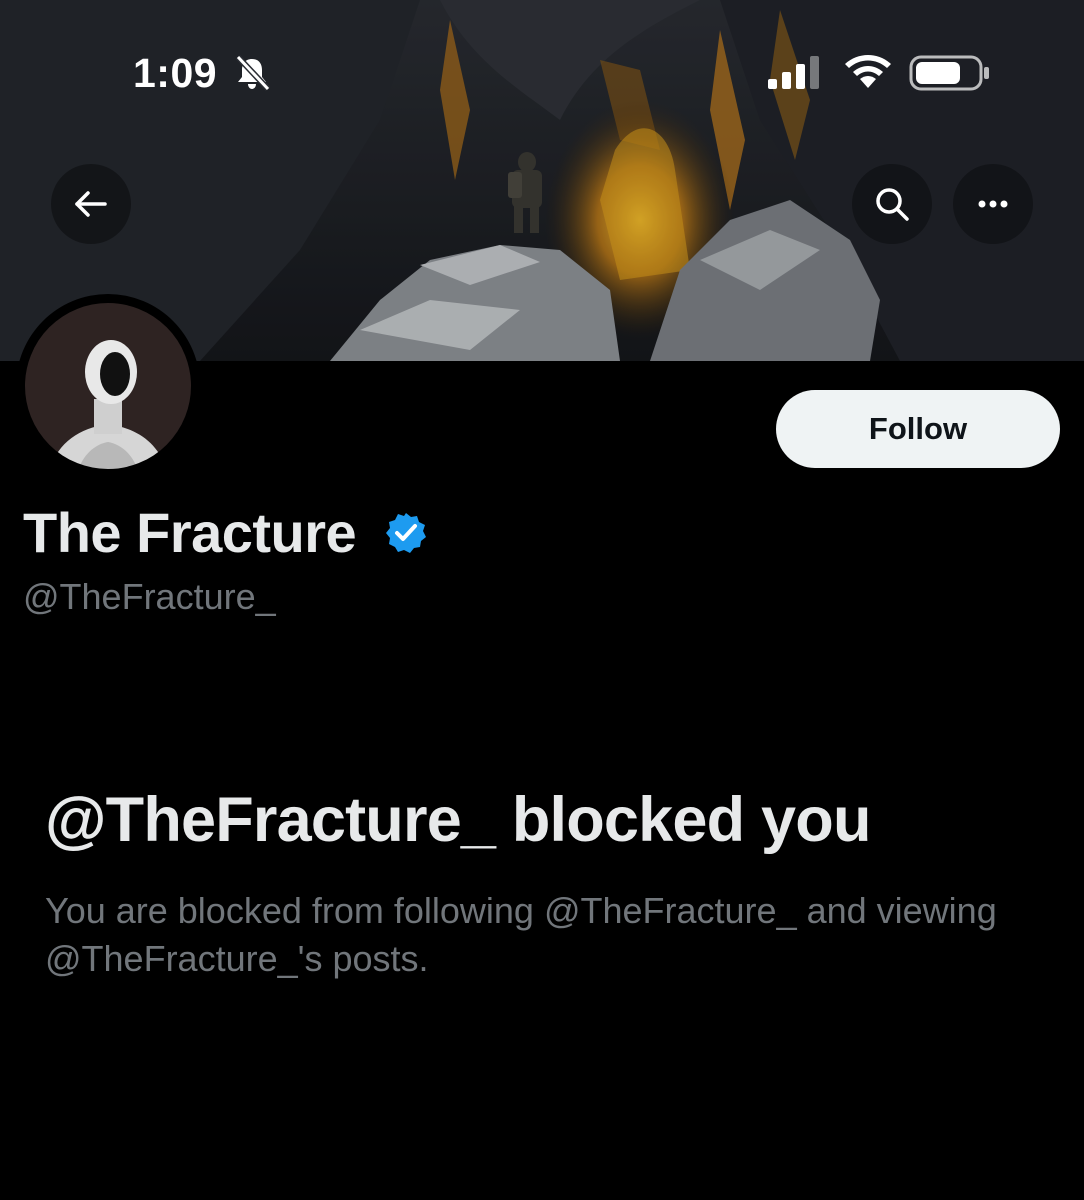  I want to click on follow-button: Follow, so click(918, 429).